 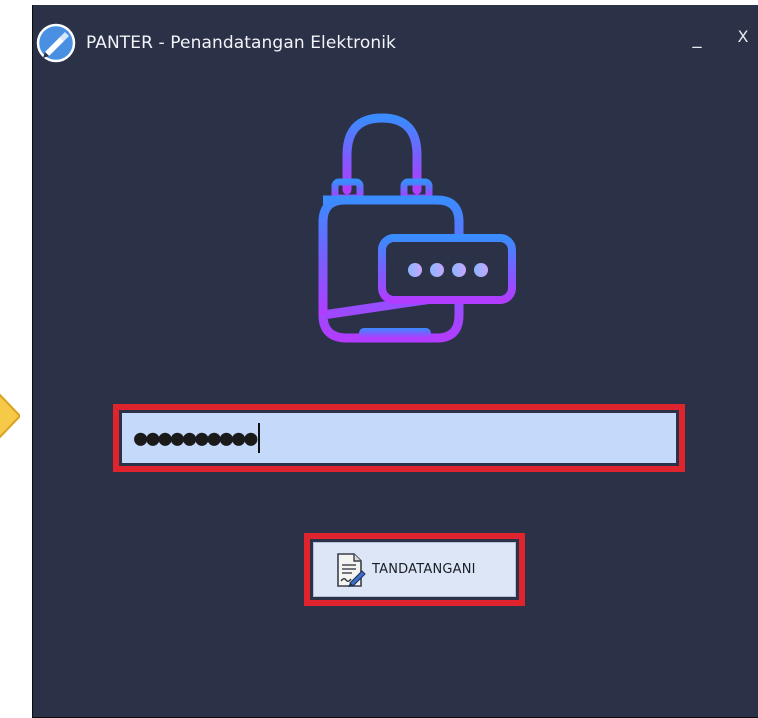 What do you see at coordinates (195, 438) in the screenshot?
I see `password-masked-value: ●●●●●●●●●●` at bounding box center [195, 438].